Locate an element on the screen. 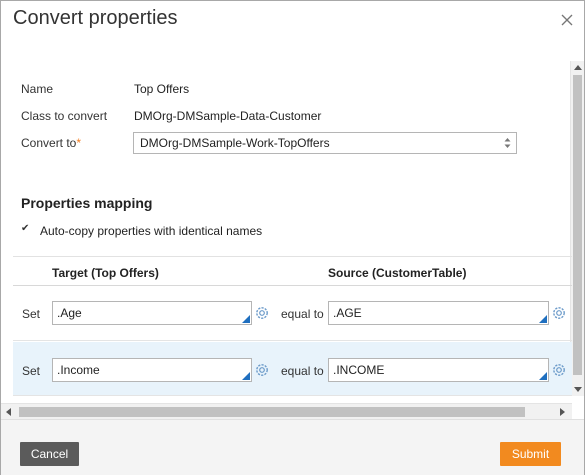  properties-mapping-heading: Properties mapping is located at coordinates (87, 203).